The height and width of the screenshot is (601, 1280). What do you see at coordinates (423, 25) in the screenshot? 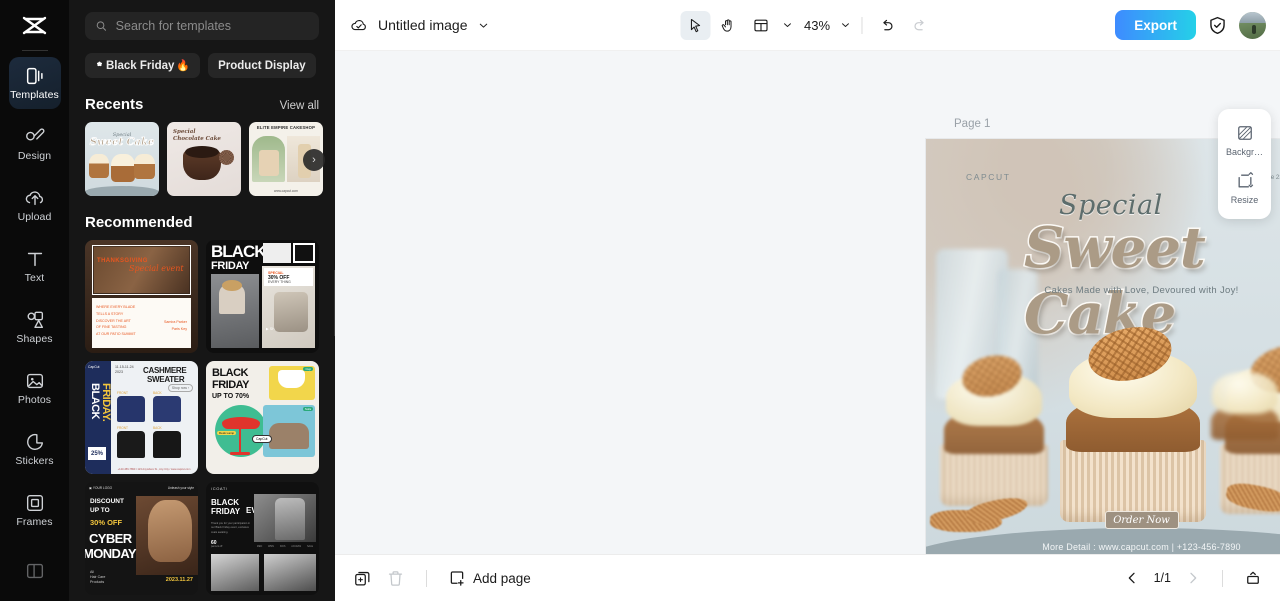
I see `document-name: Untitled image` at bounding box center [423, 25].